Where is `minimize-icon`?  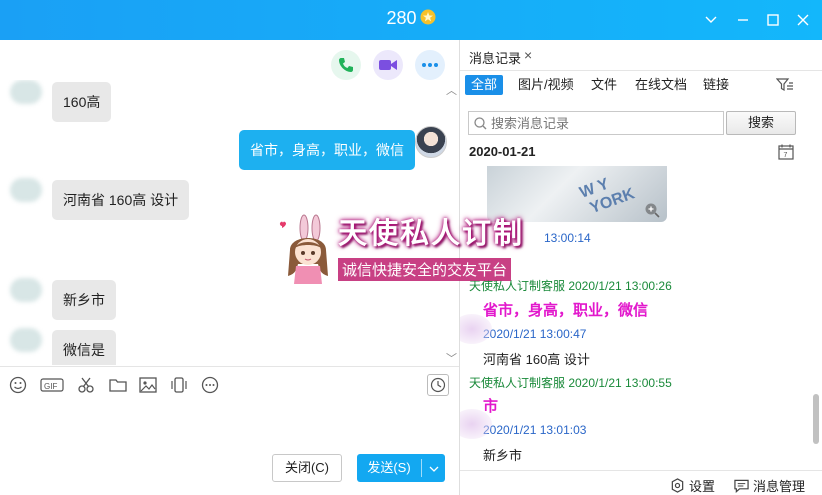
minimize-icon is located at coordinates (743, 20).